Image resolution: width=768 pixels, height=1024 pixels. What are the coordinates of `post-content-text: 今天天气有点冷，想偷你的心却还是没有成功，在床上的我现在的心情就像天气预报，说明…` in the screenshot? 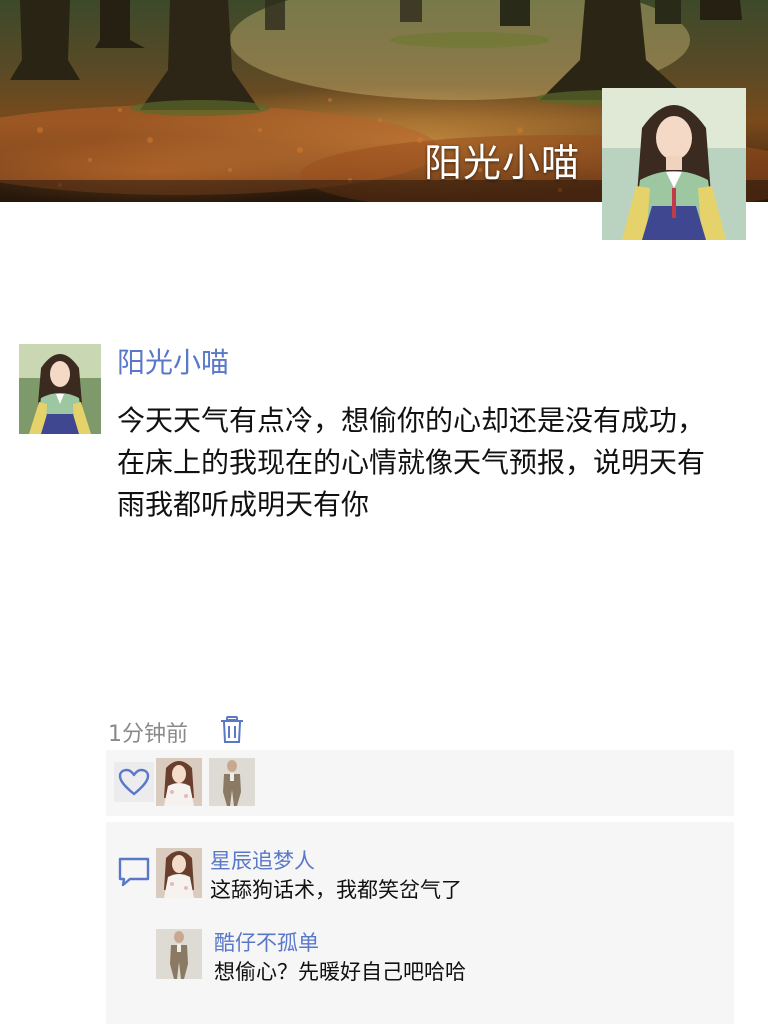 It's located at (411, 462).